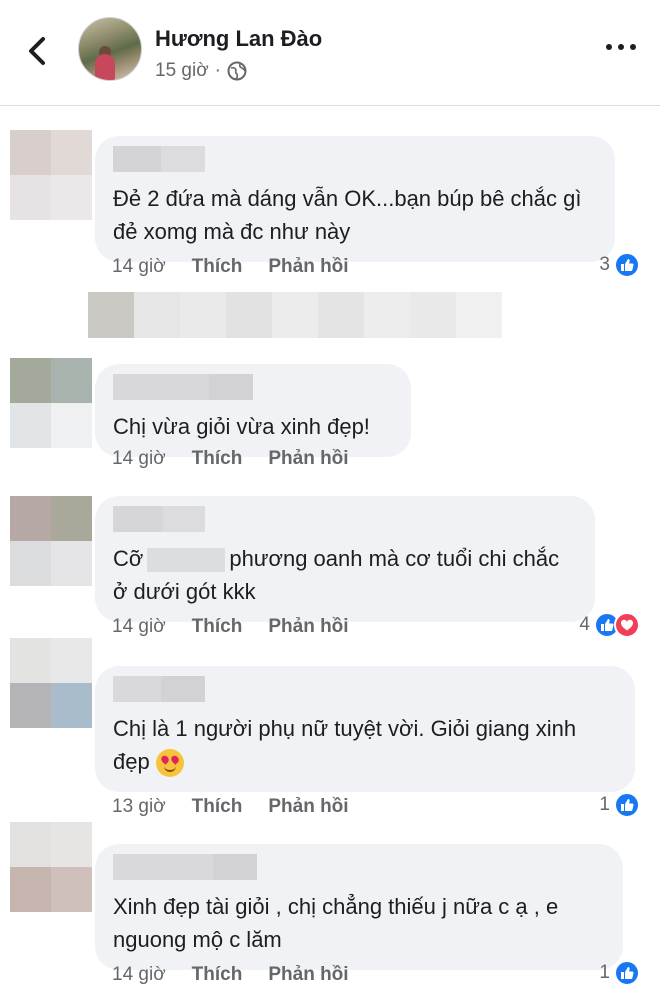 Image resolution: width=660 pixels, height=1004 pixels. I want to click on more-dots-icon, so click(609, 47).